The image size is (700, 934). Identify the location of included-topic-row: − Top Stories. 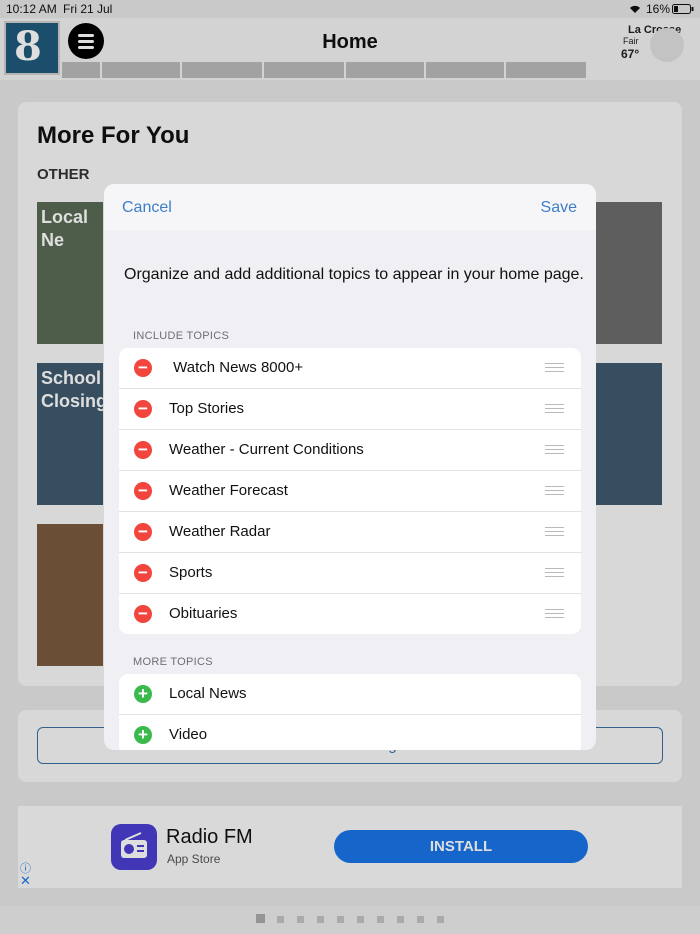
(350, 409).